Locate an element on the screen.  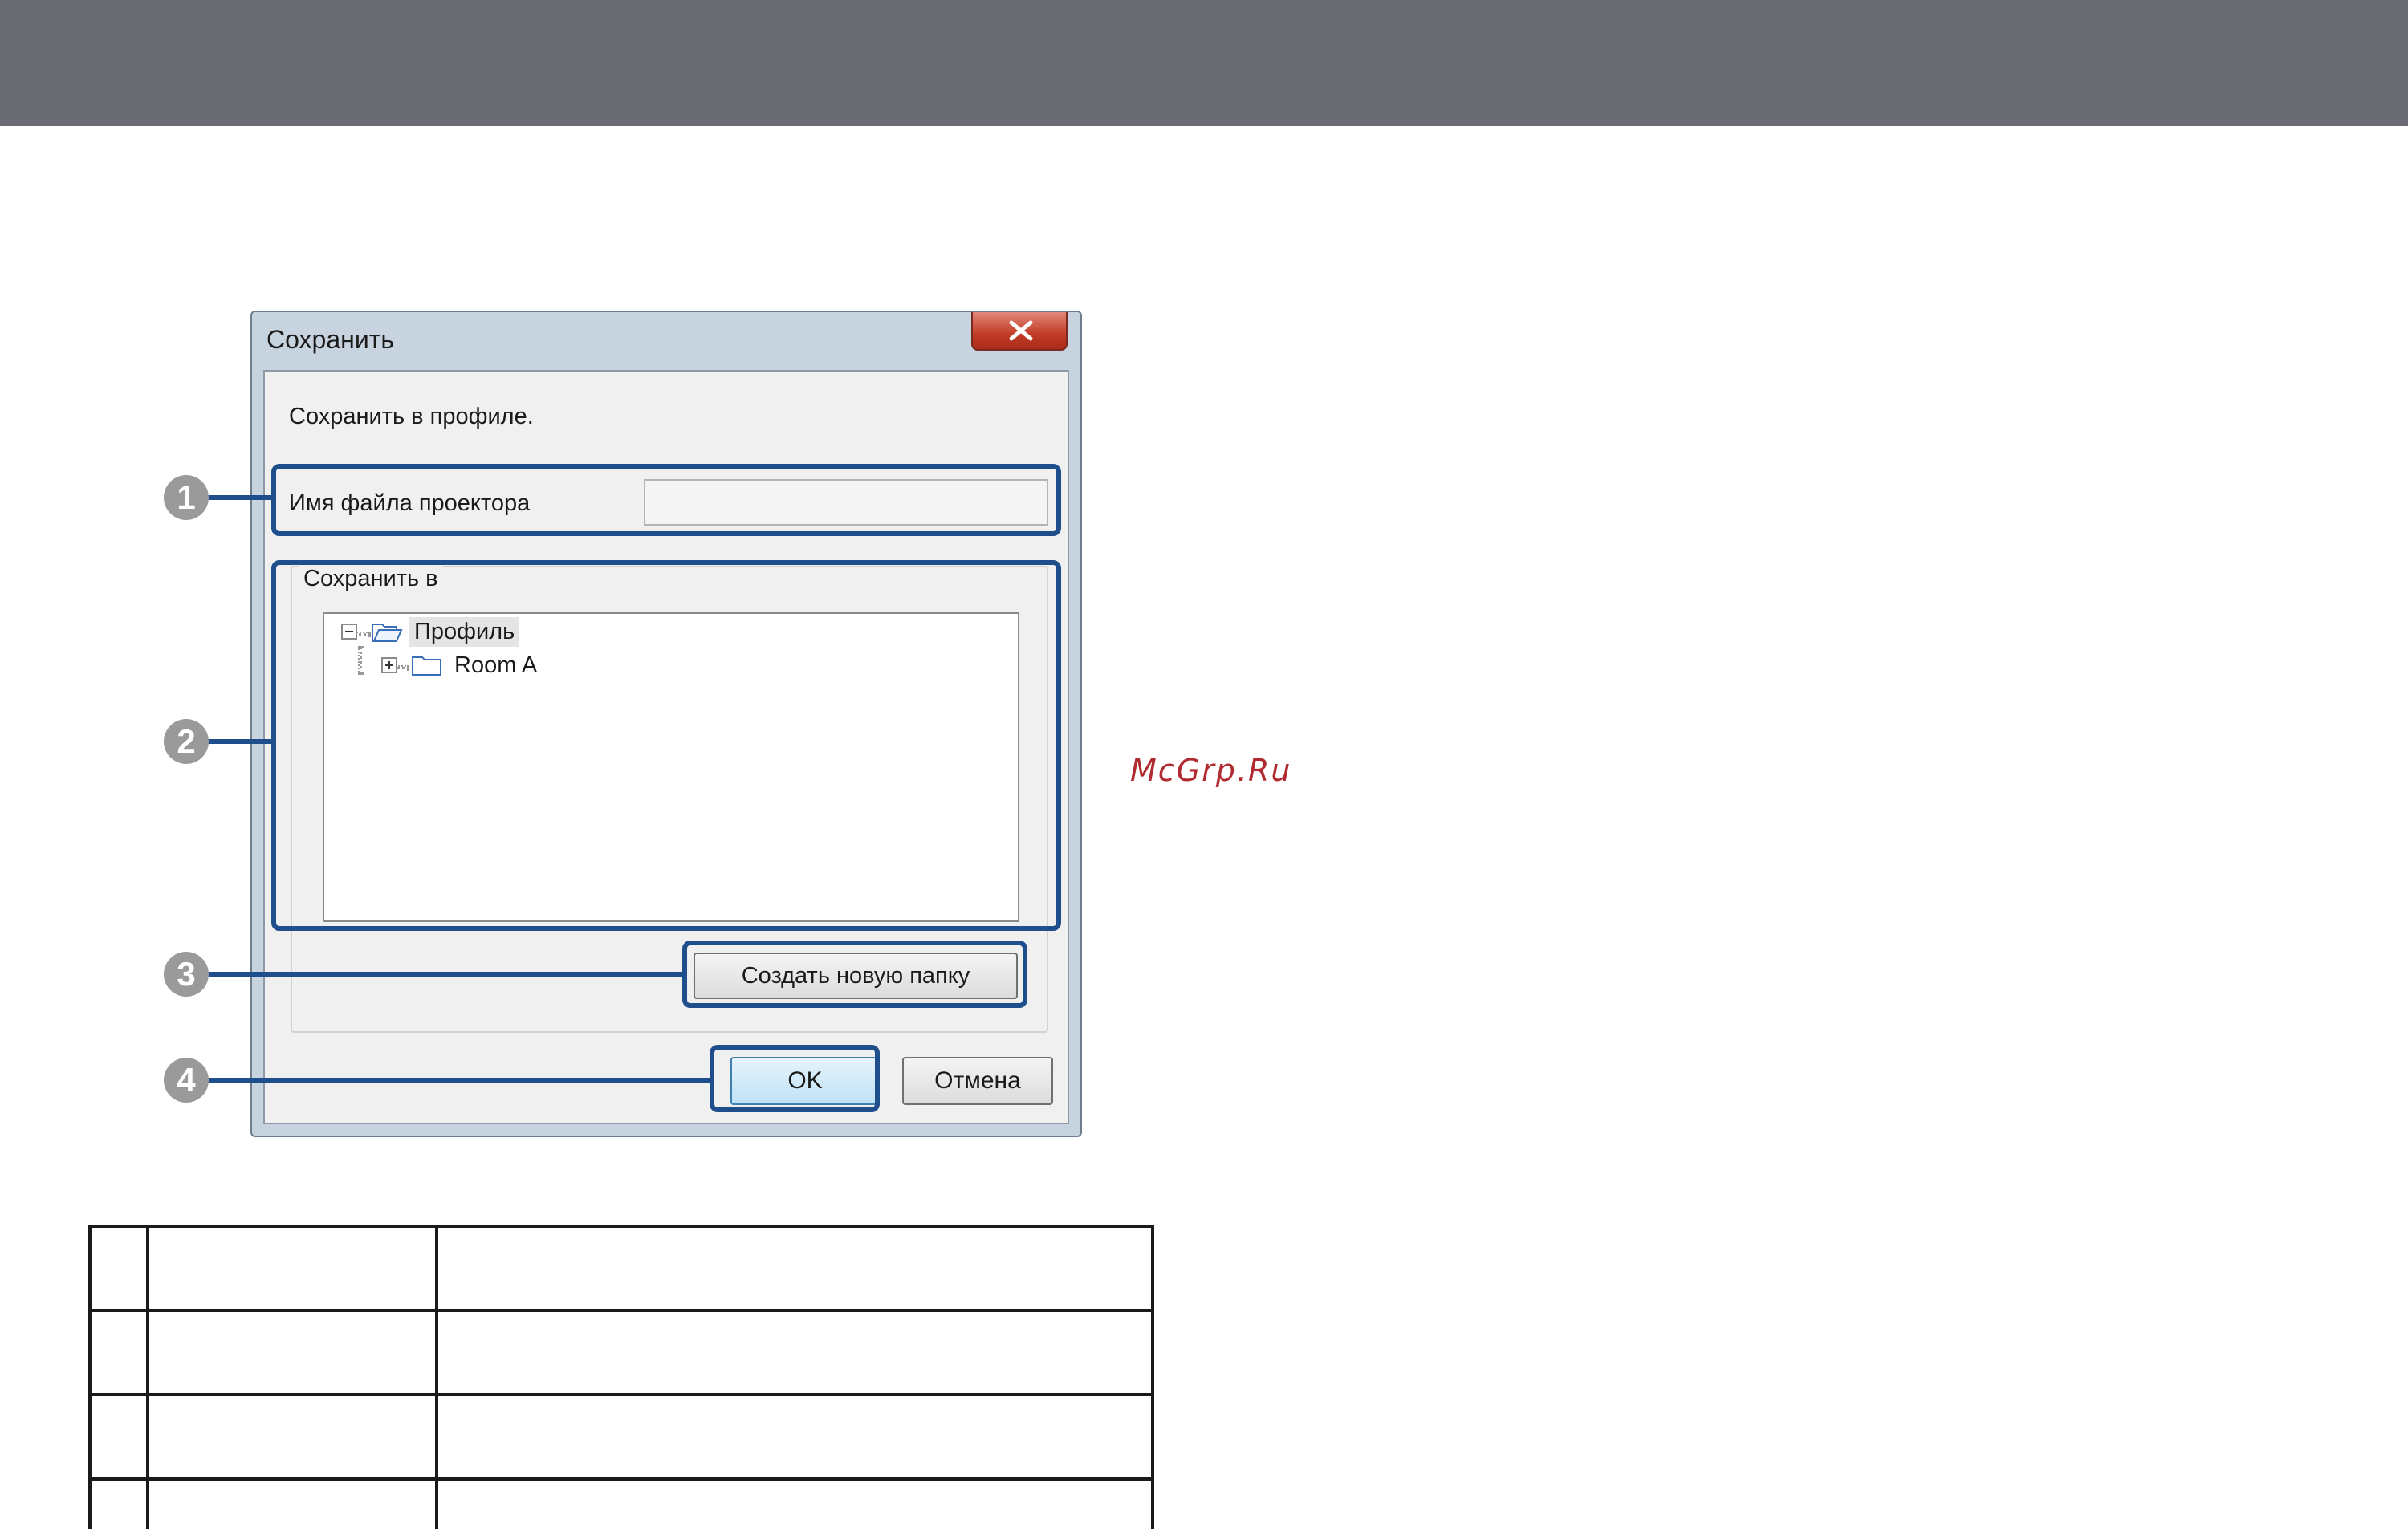
callout-highlight-file-name is located at coordinates (666, 500).